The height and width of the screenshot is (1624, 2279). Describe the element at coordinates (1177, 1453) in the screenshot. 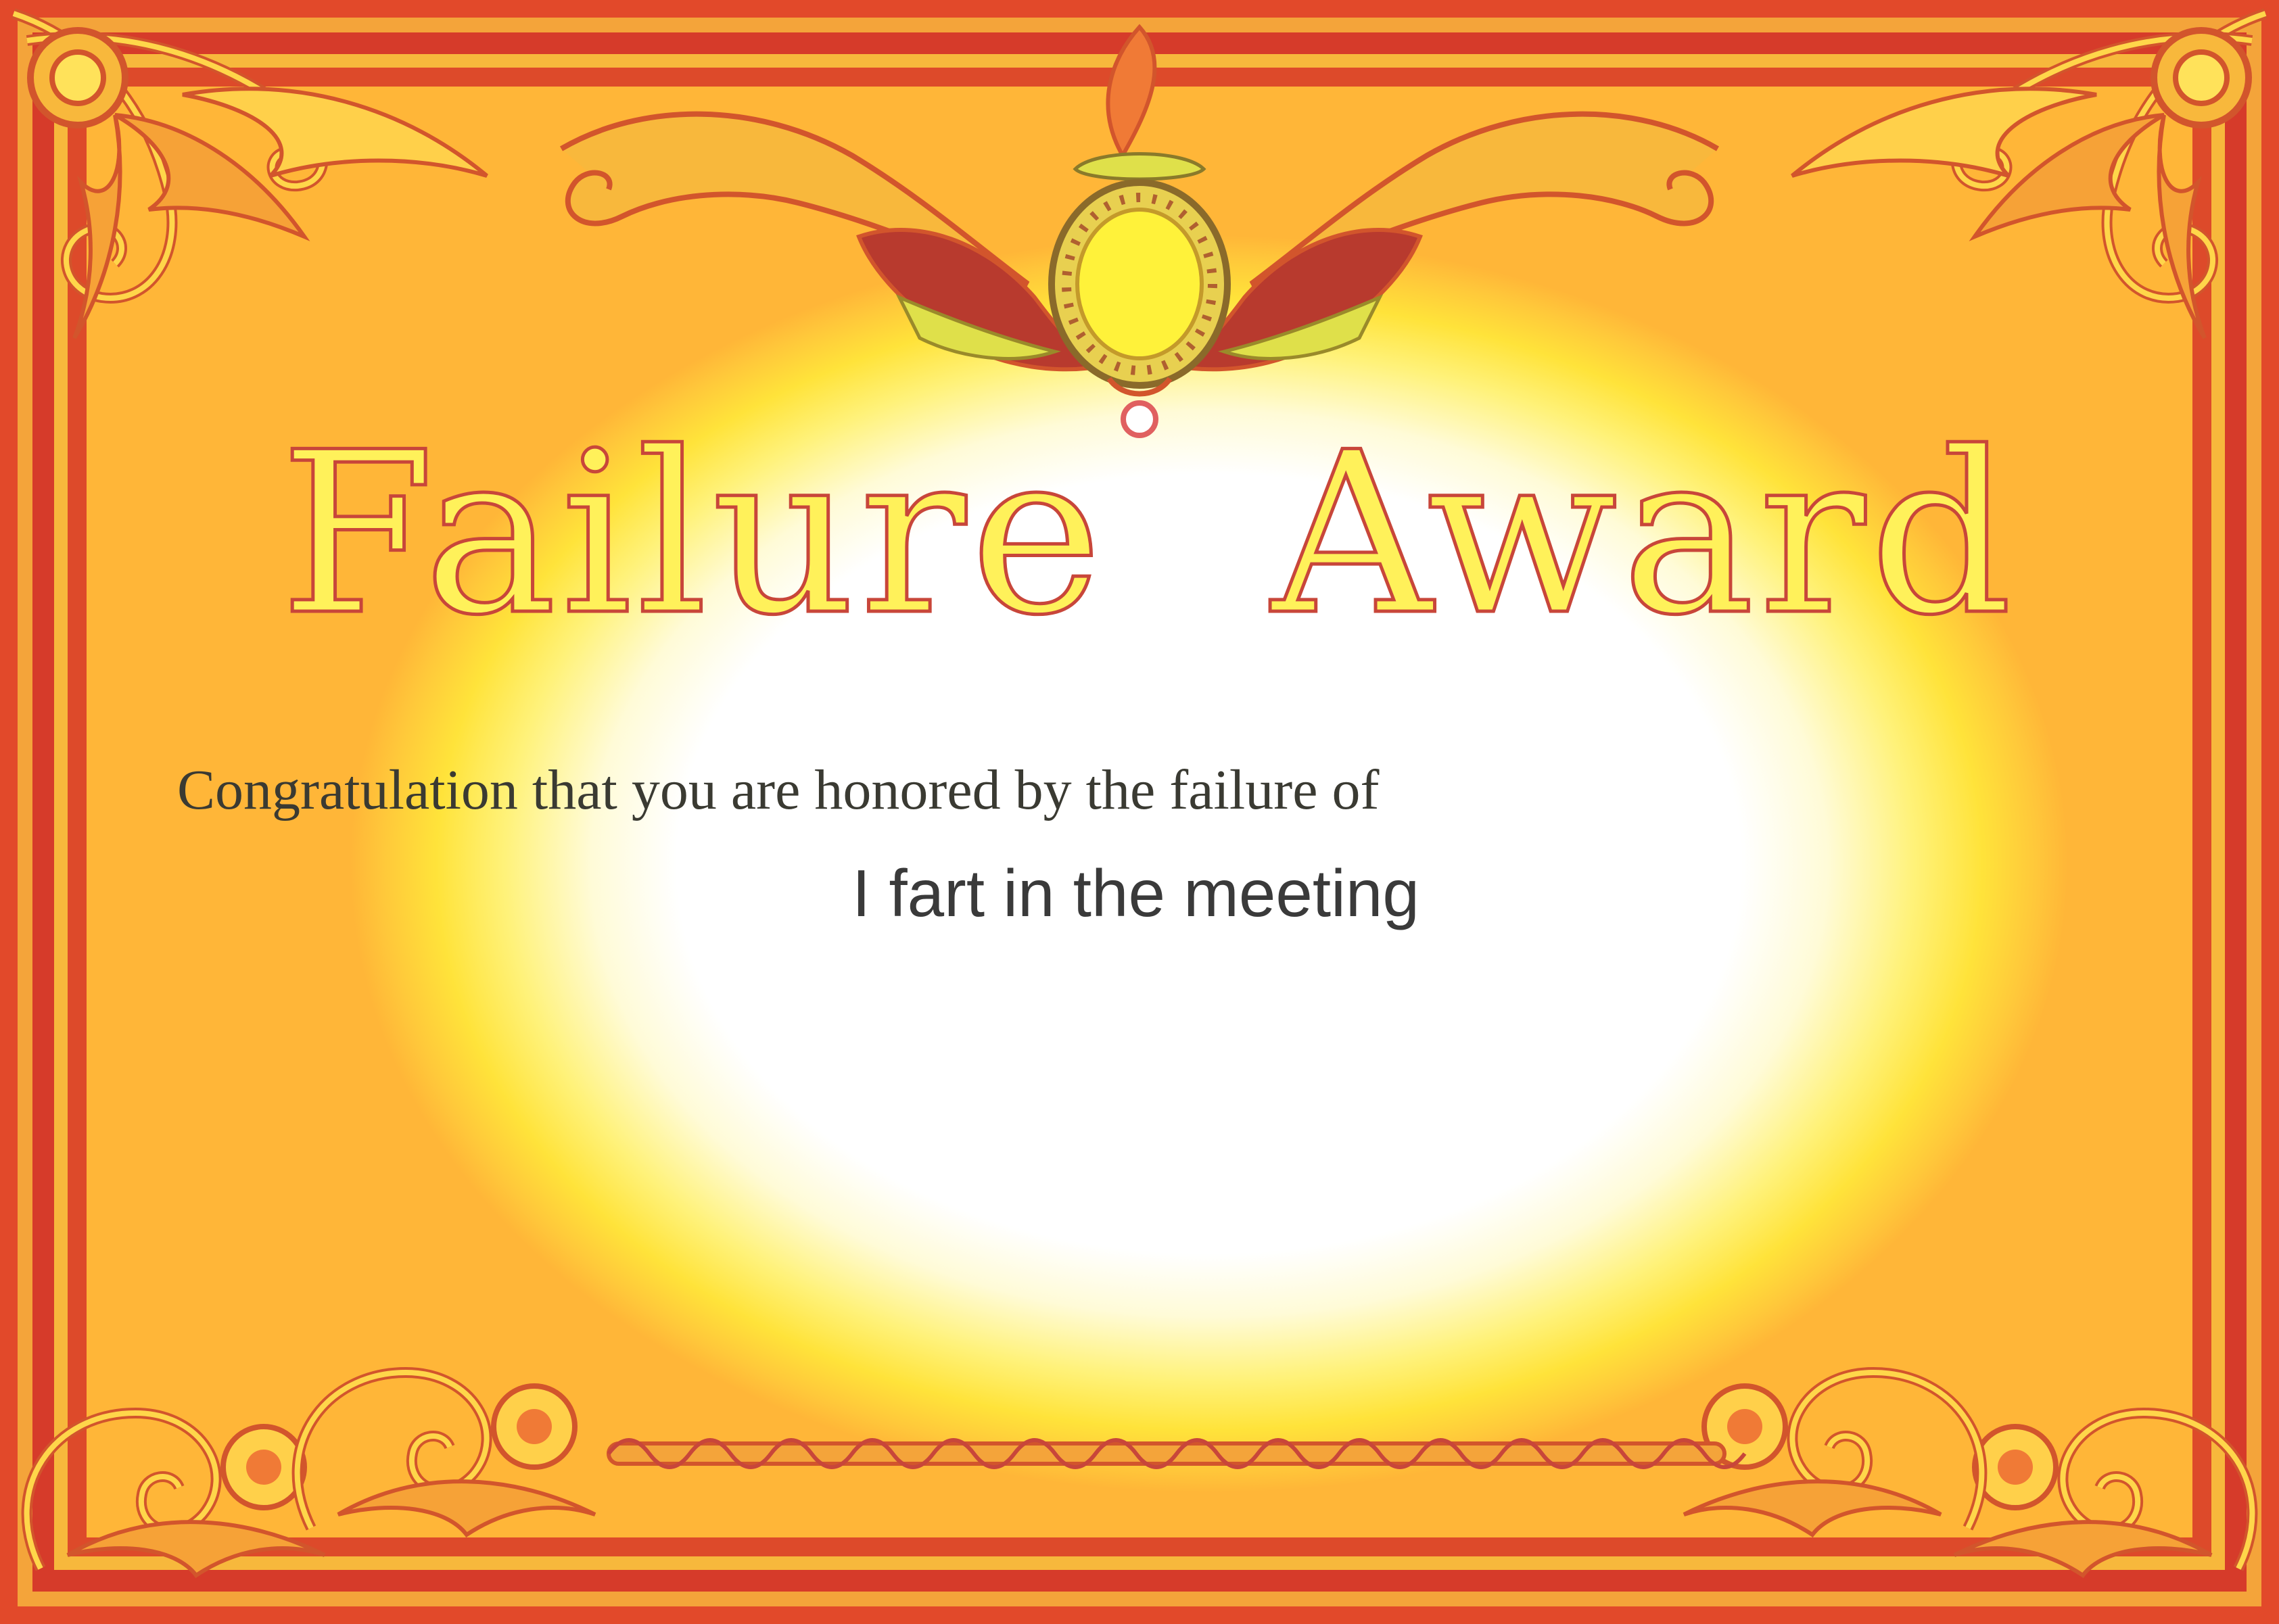

I see `bottom-flourish-icon` at that location.